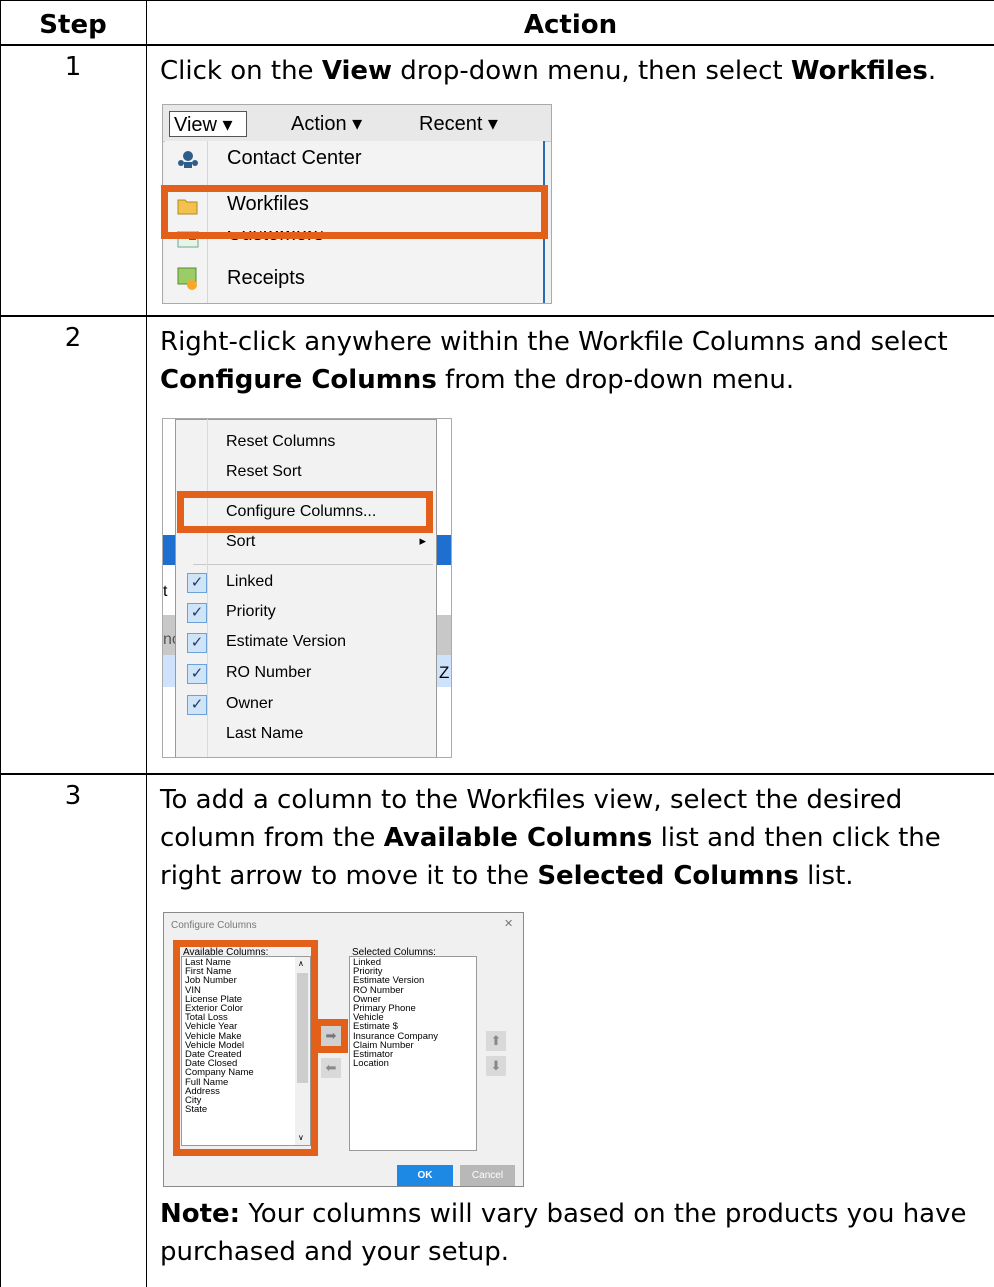 The width and height of the screenshot is (994, 1287). Describe the element at coordinates (932, 71) in the screenshot. I see `instruction-text: .` at that location.